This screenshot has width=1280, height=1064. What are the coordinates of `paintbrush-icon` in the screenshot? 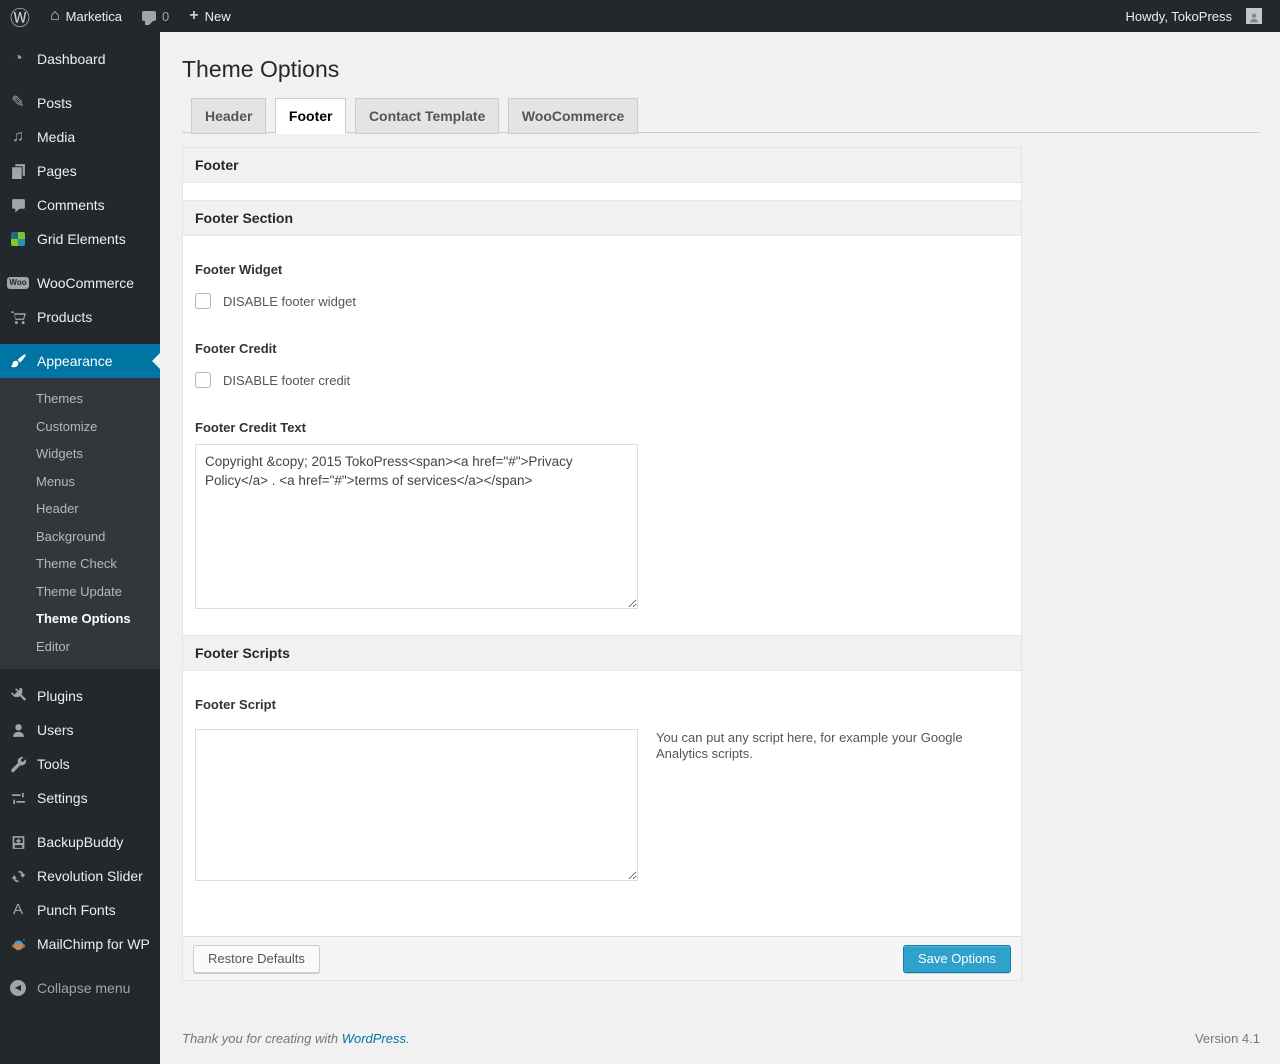 It's located at (18, 361).